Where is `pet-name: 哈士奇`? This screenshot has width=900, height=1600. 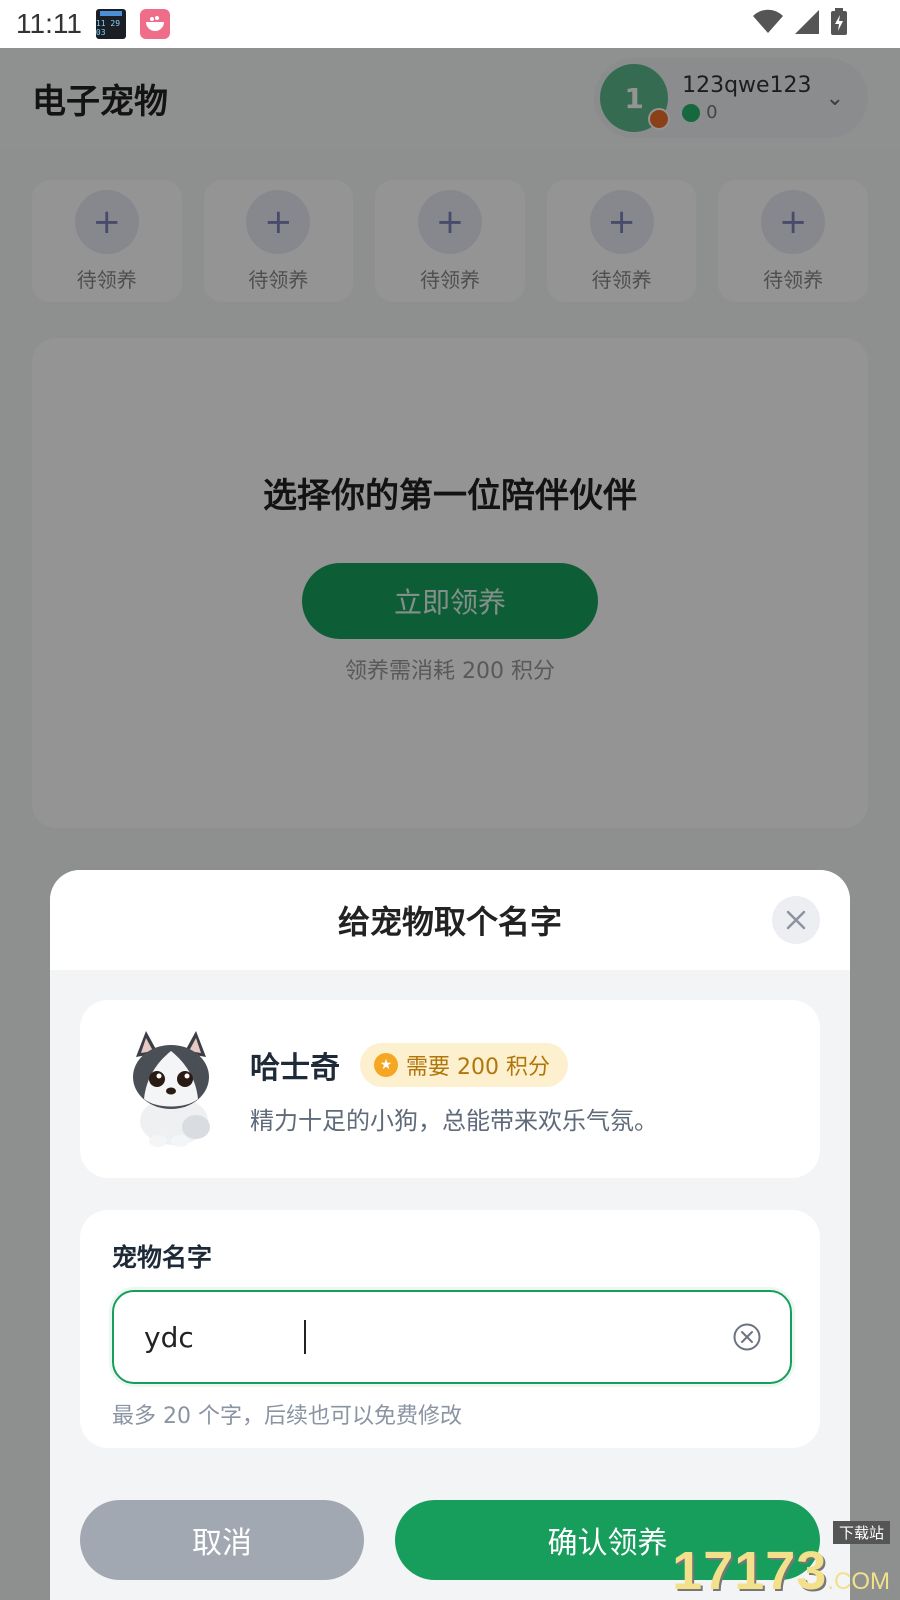
pet-name: 哈士奇 is located at coordinates (295, 1068).